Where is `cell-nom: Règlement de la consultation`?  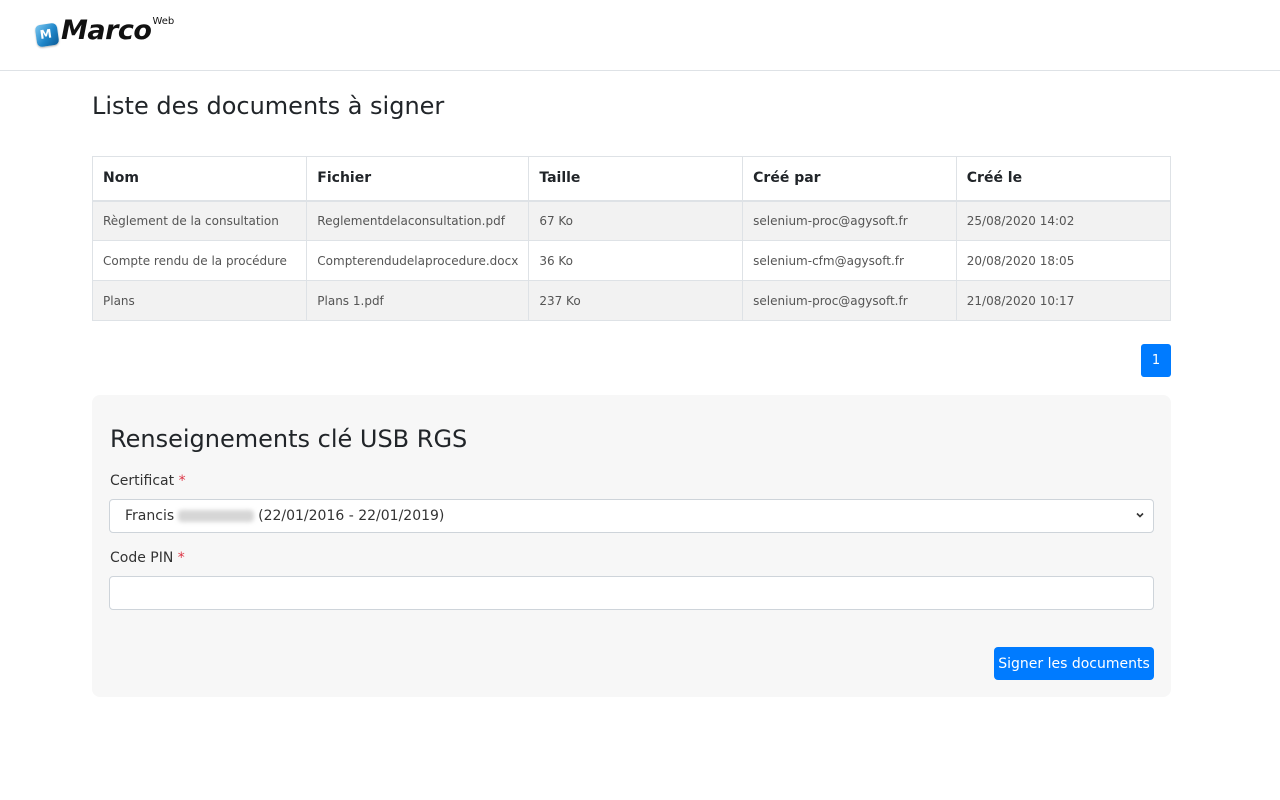 cell-nom: Règlement de la consultation is located at coordinates (199, 220).